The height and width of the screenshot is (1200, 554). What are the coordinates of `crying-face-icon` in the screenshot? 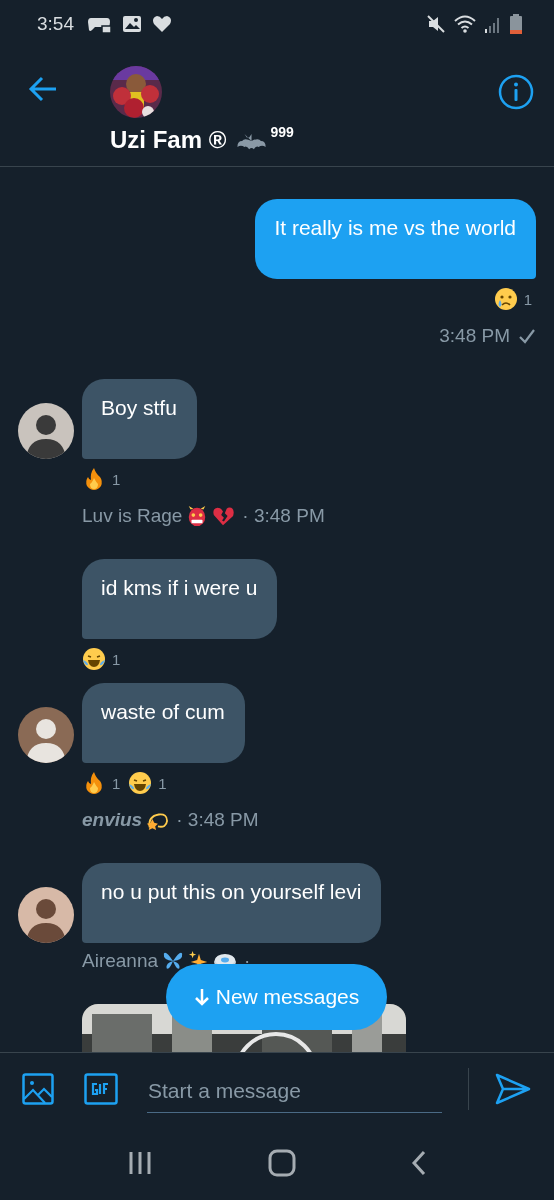 It's located at (505, 299).